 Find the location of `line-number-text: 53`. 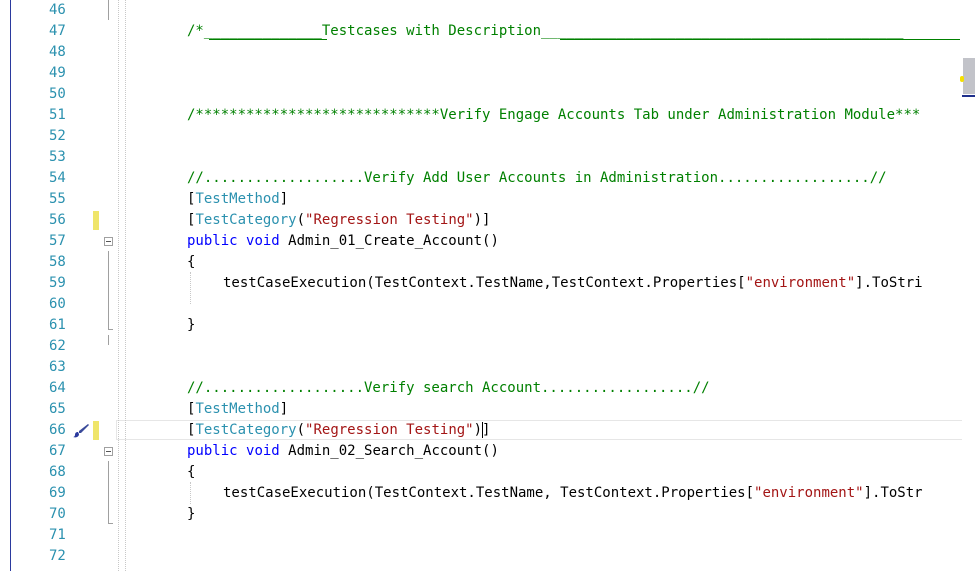

line-number-text: 53 is located at coordinates (57, 157).